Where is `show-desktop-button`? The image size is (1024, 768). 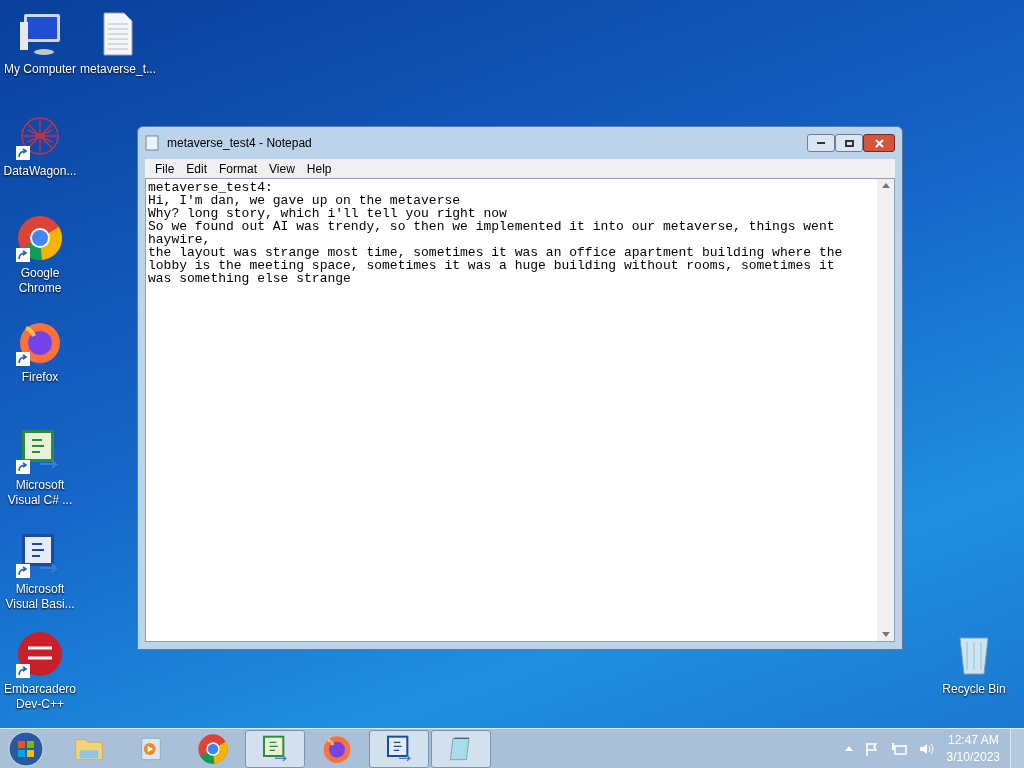
show-desktop-button is located at coordinates (1017, 748).